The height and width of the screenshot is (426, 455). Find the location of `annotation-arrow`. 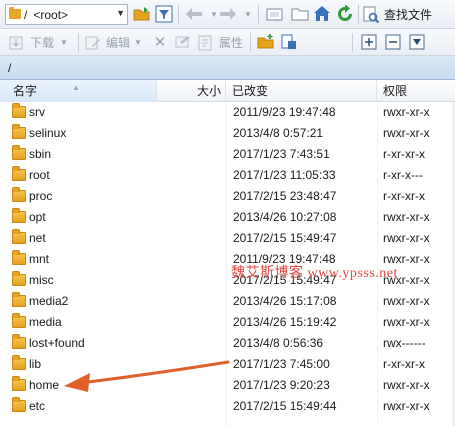

annotation-arrow is located at coordinates (147, 376).